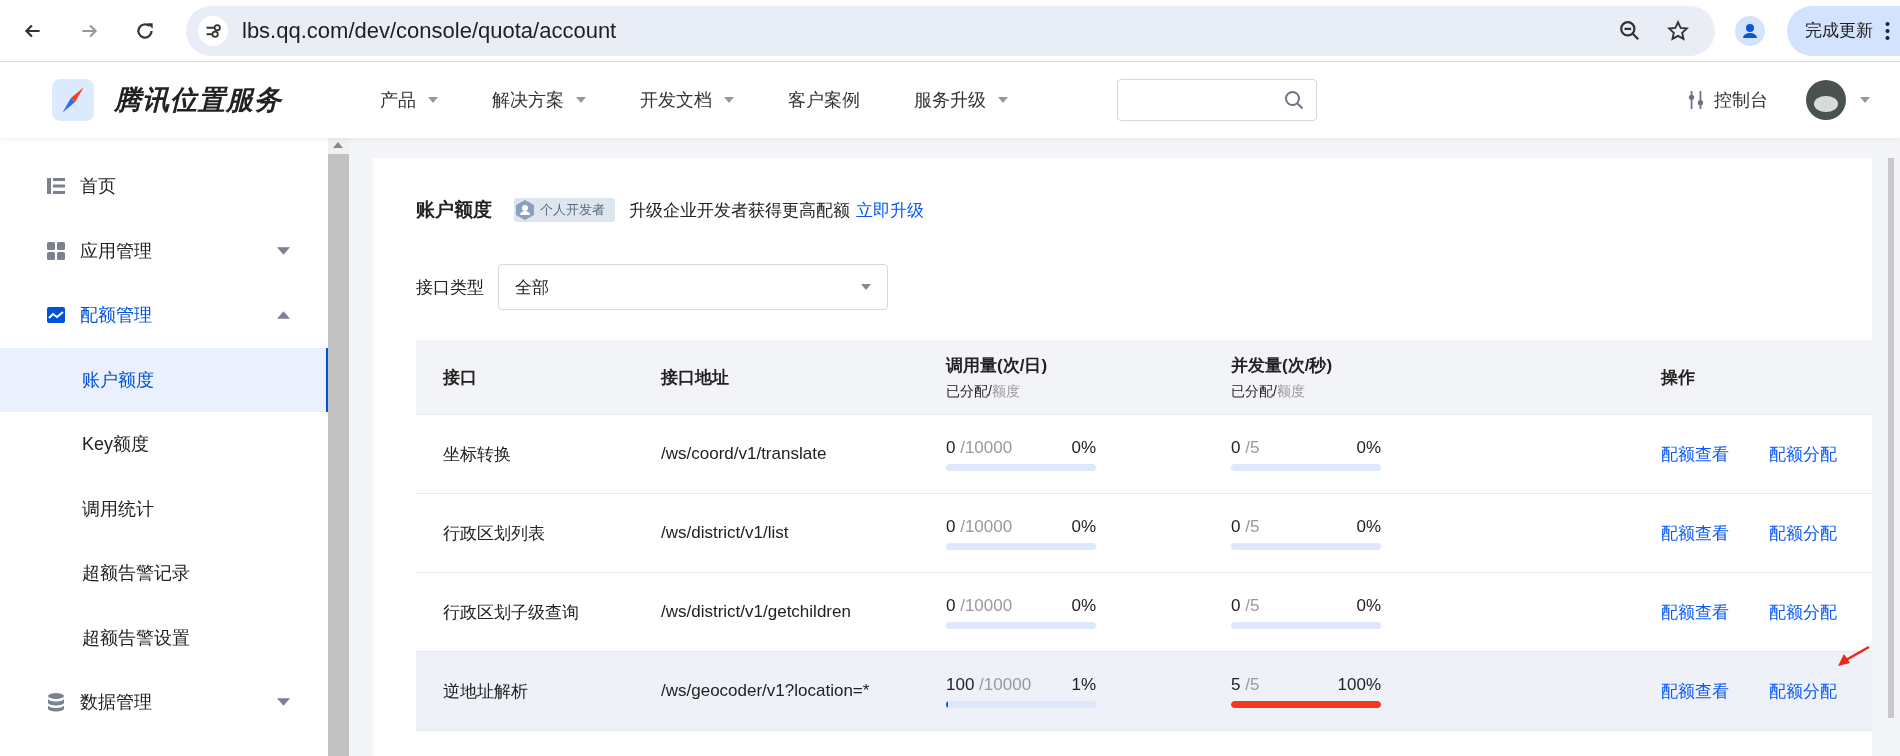 The height and width of the screenshot is (756, 1900). What do you see at coordinates (693, 287) in the screenshot?
I see `interface-type-select: 全部` at bounding box center [693, 287].